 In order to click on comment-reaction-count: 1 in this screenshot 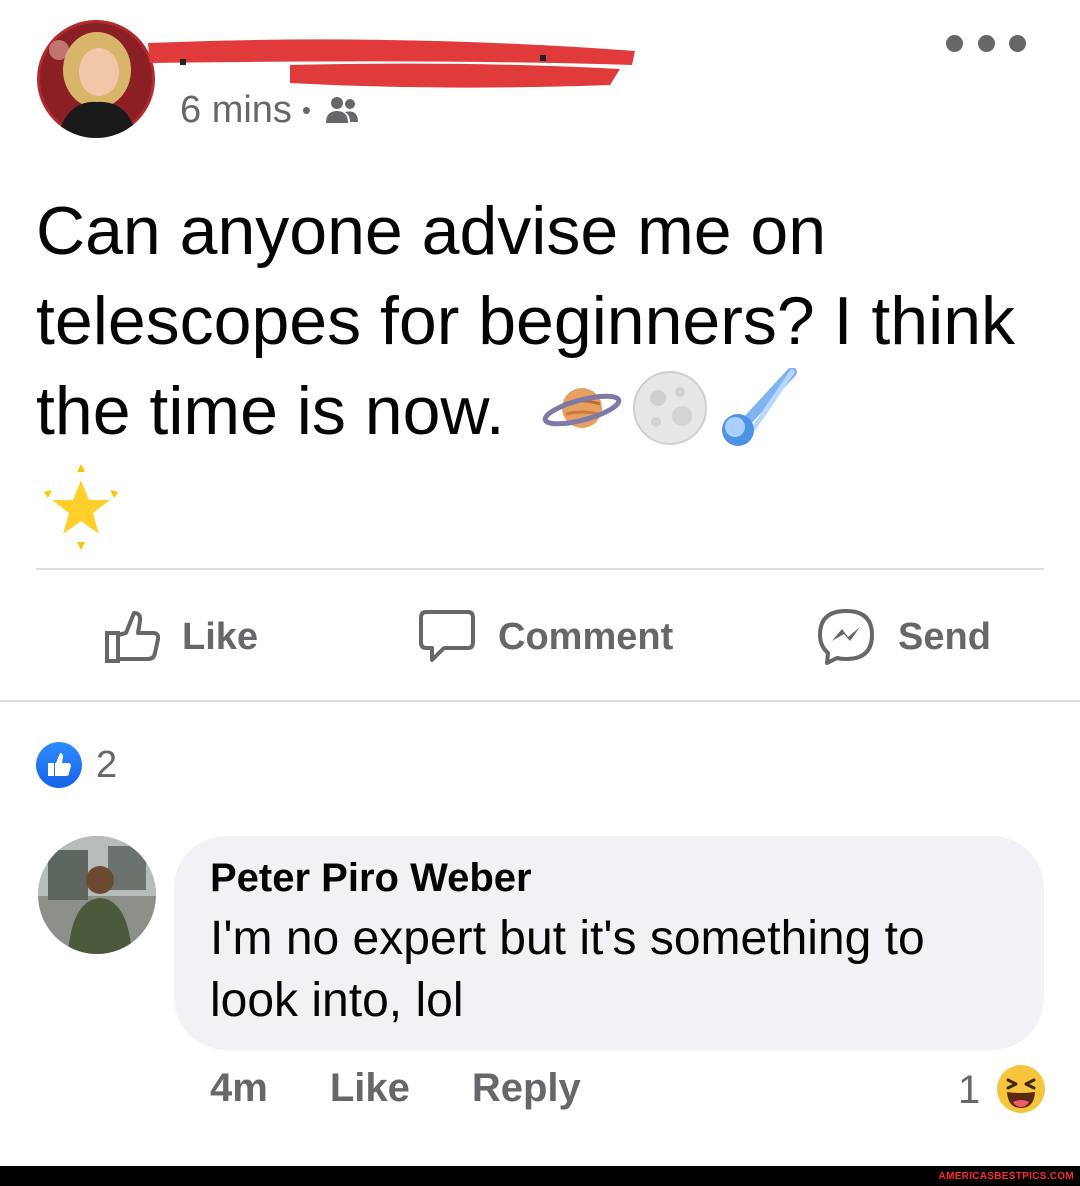, I will do `click(969, 1090)`.